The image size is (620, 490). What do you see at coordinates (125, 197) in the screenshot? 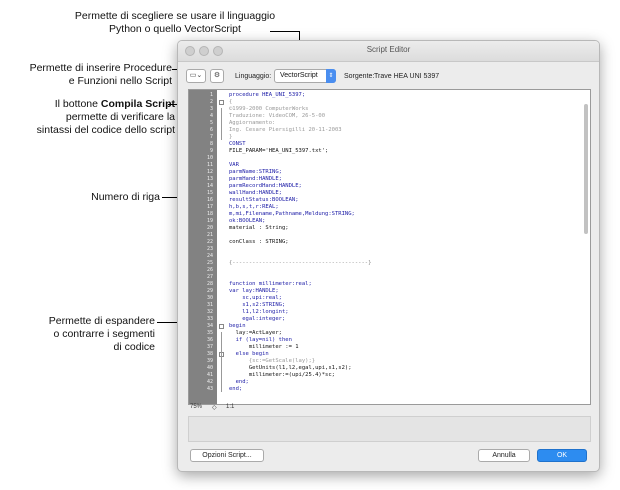
I see `callout-line-number: Numero di riga` at bounding box center [125, 197].